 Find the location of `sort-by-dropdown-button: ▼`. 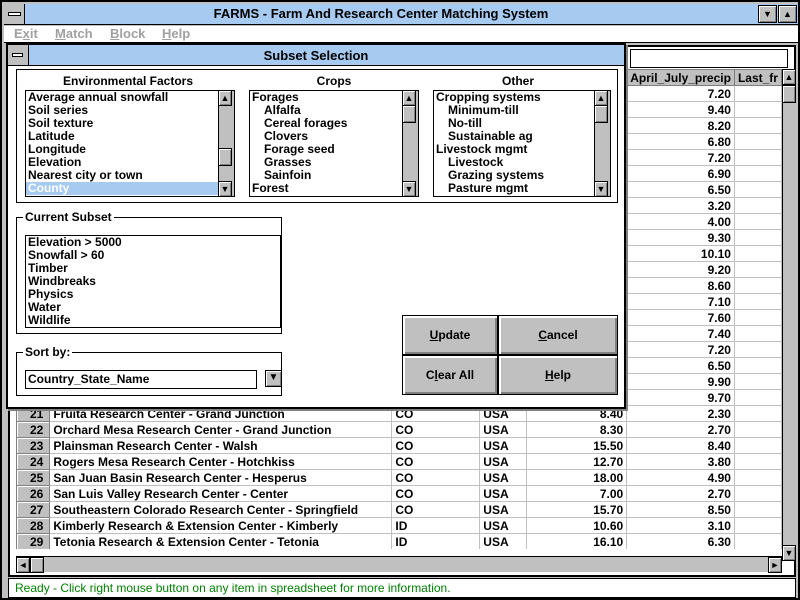

sort-by-dropdown-button: ▼ is located at coordinates (273, 378).